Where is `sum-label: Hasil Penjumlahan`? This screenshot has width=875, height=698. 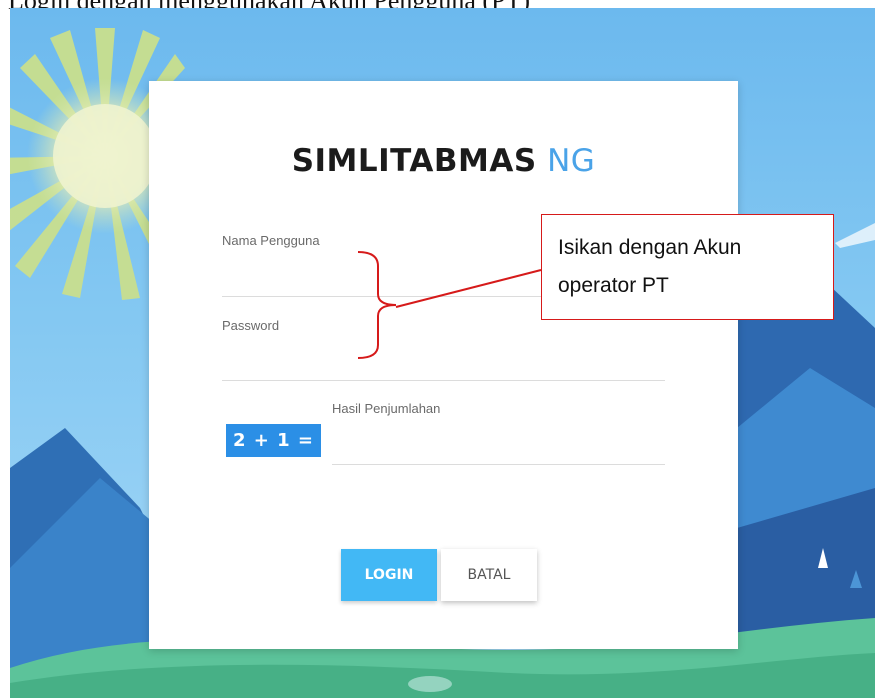
sum-label: Hasil Penjumlahan is located at coordinates (386, 408).